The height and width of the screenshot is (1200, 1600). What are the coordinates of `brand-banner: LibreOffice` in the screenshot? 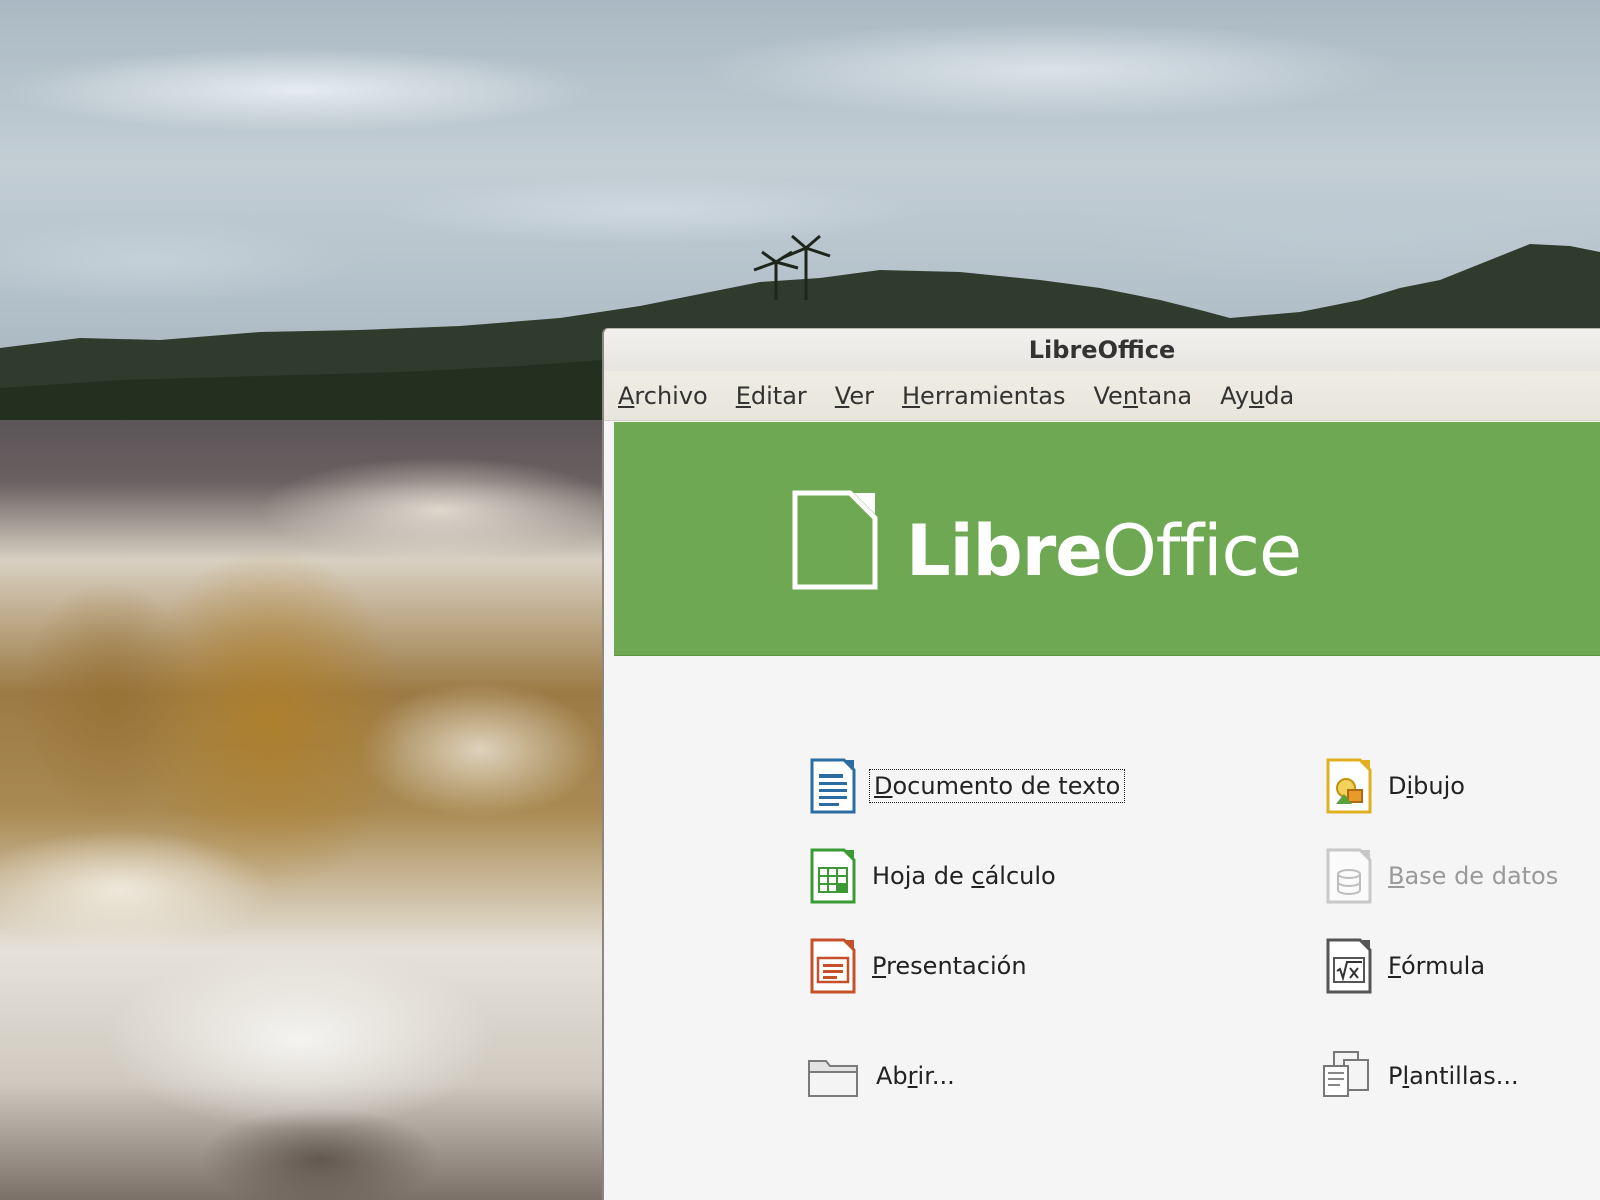 It's located at (1107, 539).